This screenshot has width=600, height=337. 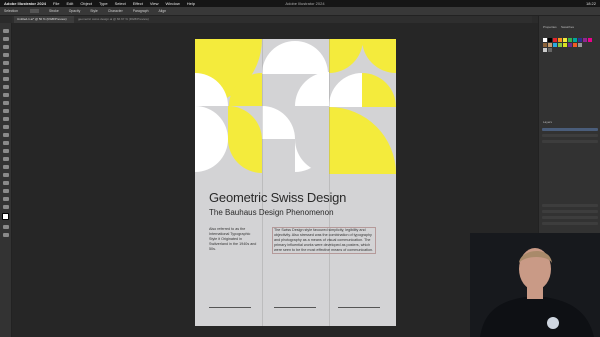 What do you see at coordinates (6, 31) in the screenshot?
I see `selection-tool-icon` at bounding box center [6, 31].